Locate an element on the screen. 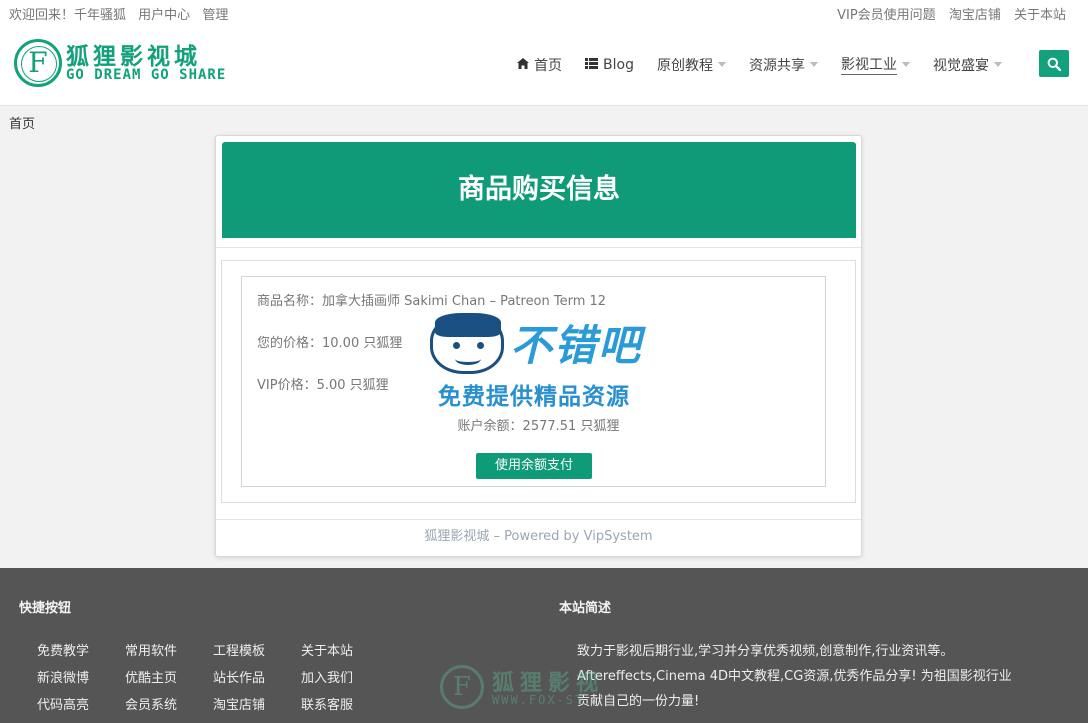 The image size is (1088, 723). footer-link: 优酷主页 is located at coordinates (169, 676).